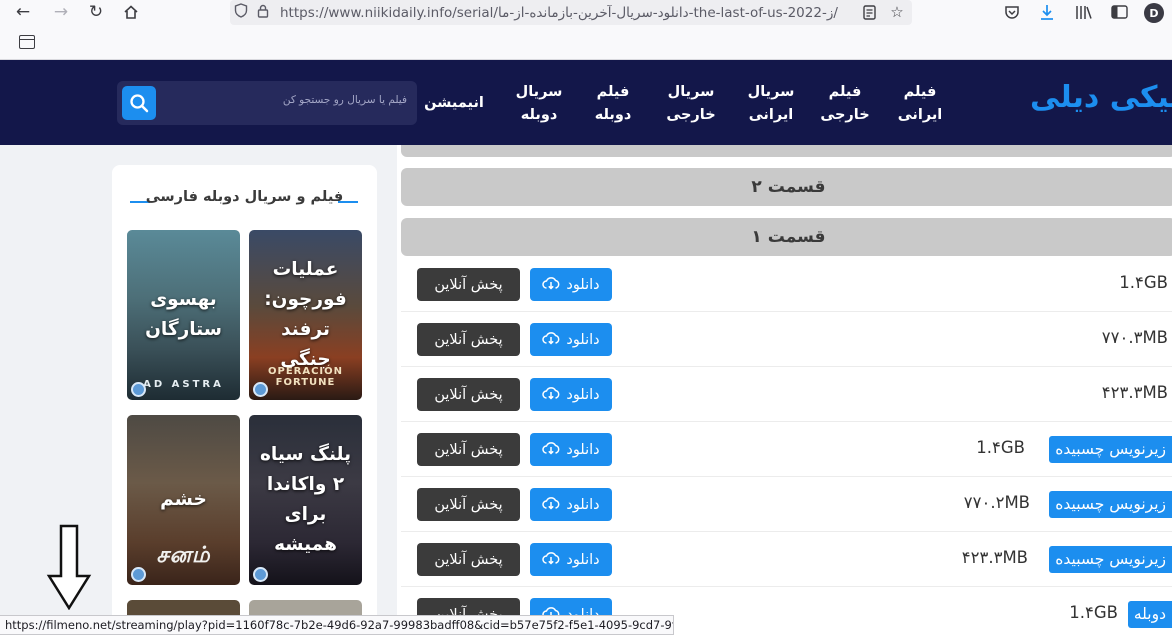 The height and width of the screenshot is (635, 1172). I want to click on file-row: 1.۴GB دانلود پخش آنلاین, so click(786, 284).